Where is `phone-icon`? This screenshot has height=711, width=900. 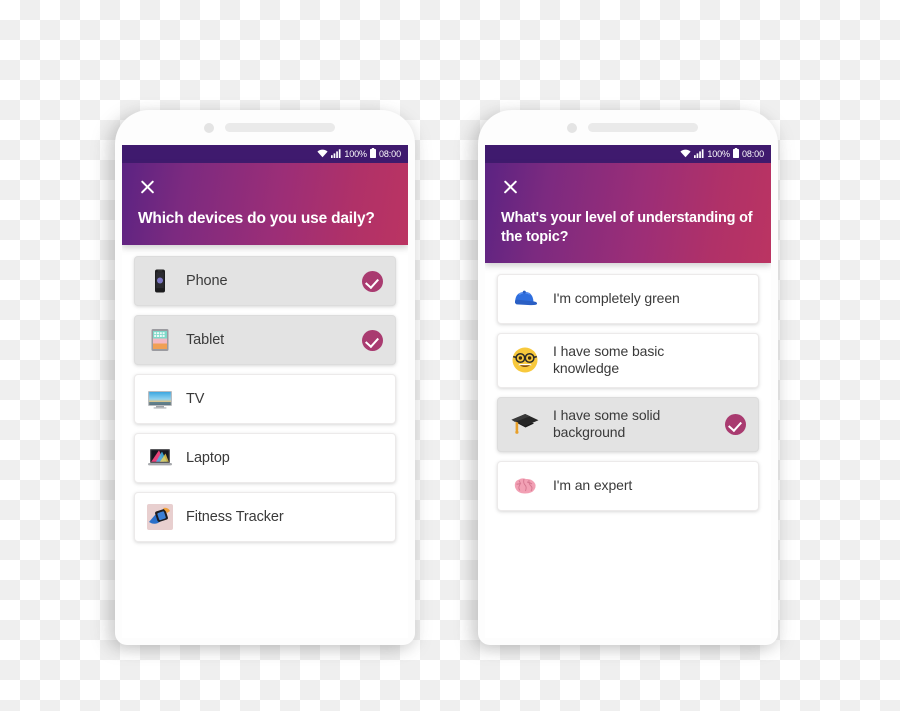 phone-icon is located at coordinates (160, 281).